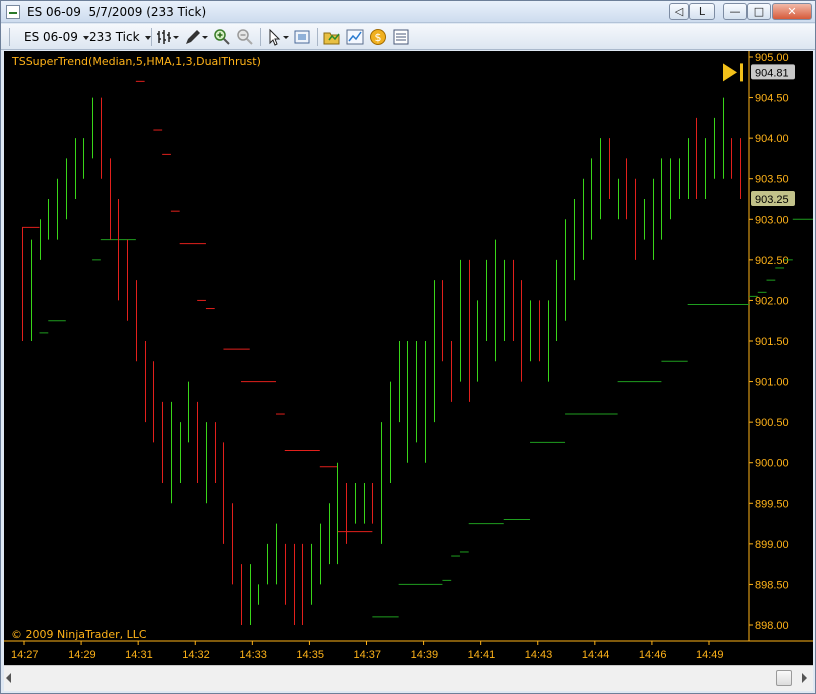  What do you see at coordinates (482, 655) in the screenshot?
I see `time-tick-label: 14:41` at bounding box center [482, 655].